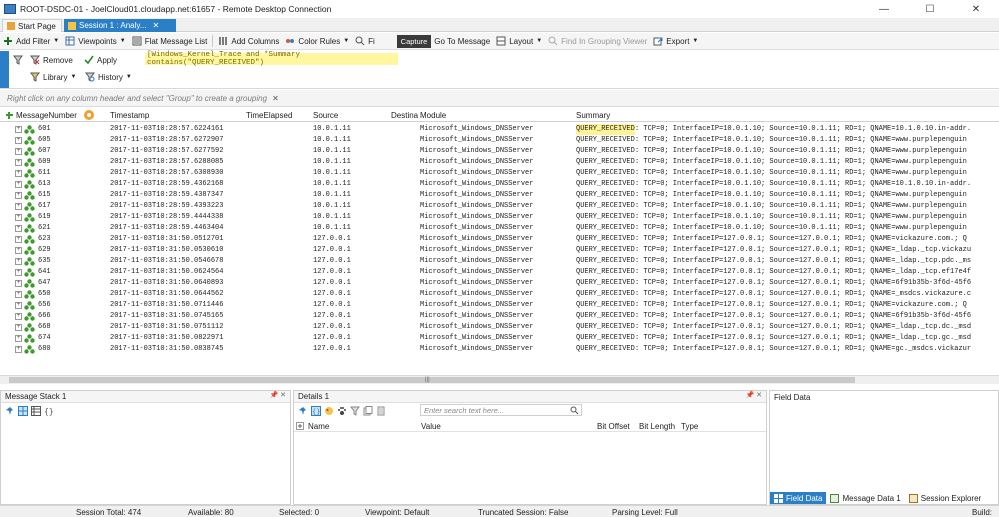  What do you see at coordinates (303, 411) in the screenshot?
I see `pin-details-icon` at bounding box center [303, 411].